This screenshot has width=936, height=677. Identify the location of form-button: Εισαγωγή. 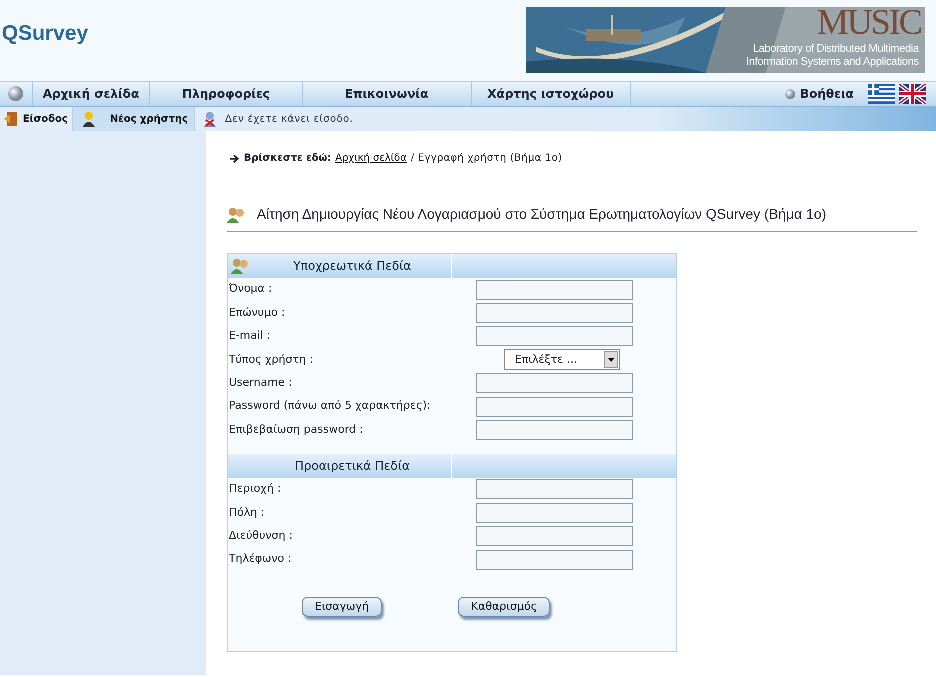
(342, 607).